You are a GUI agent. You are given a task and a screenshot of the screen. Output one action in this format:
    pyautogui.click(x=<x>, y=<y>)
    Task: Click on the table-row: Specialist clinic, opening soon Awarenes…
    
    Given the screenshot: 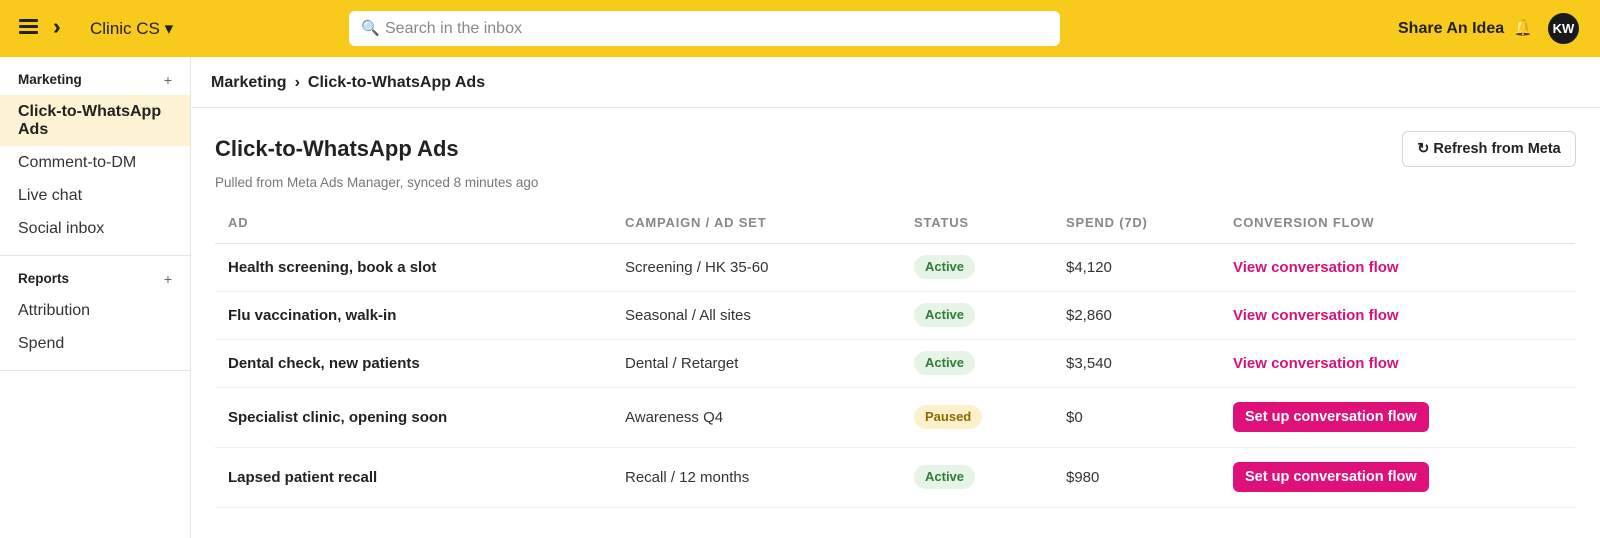 What is the action you would take?
    pyautogui.click(x=895, y=417)
    